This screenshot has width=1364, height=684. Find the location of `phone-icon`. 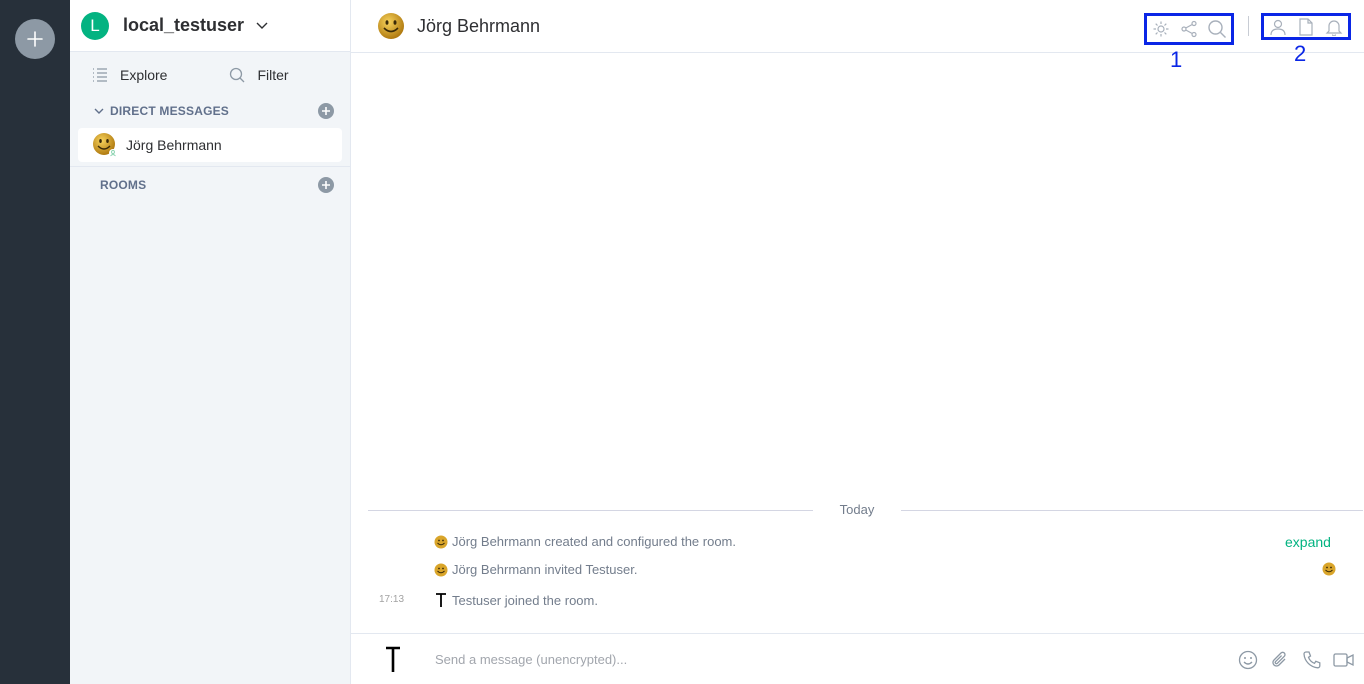

phone-icon is located at coordinates (1312, 660).